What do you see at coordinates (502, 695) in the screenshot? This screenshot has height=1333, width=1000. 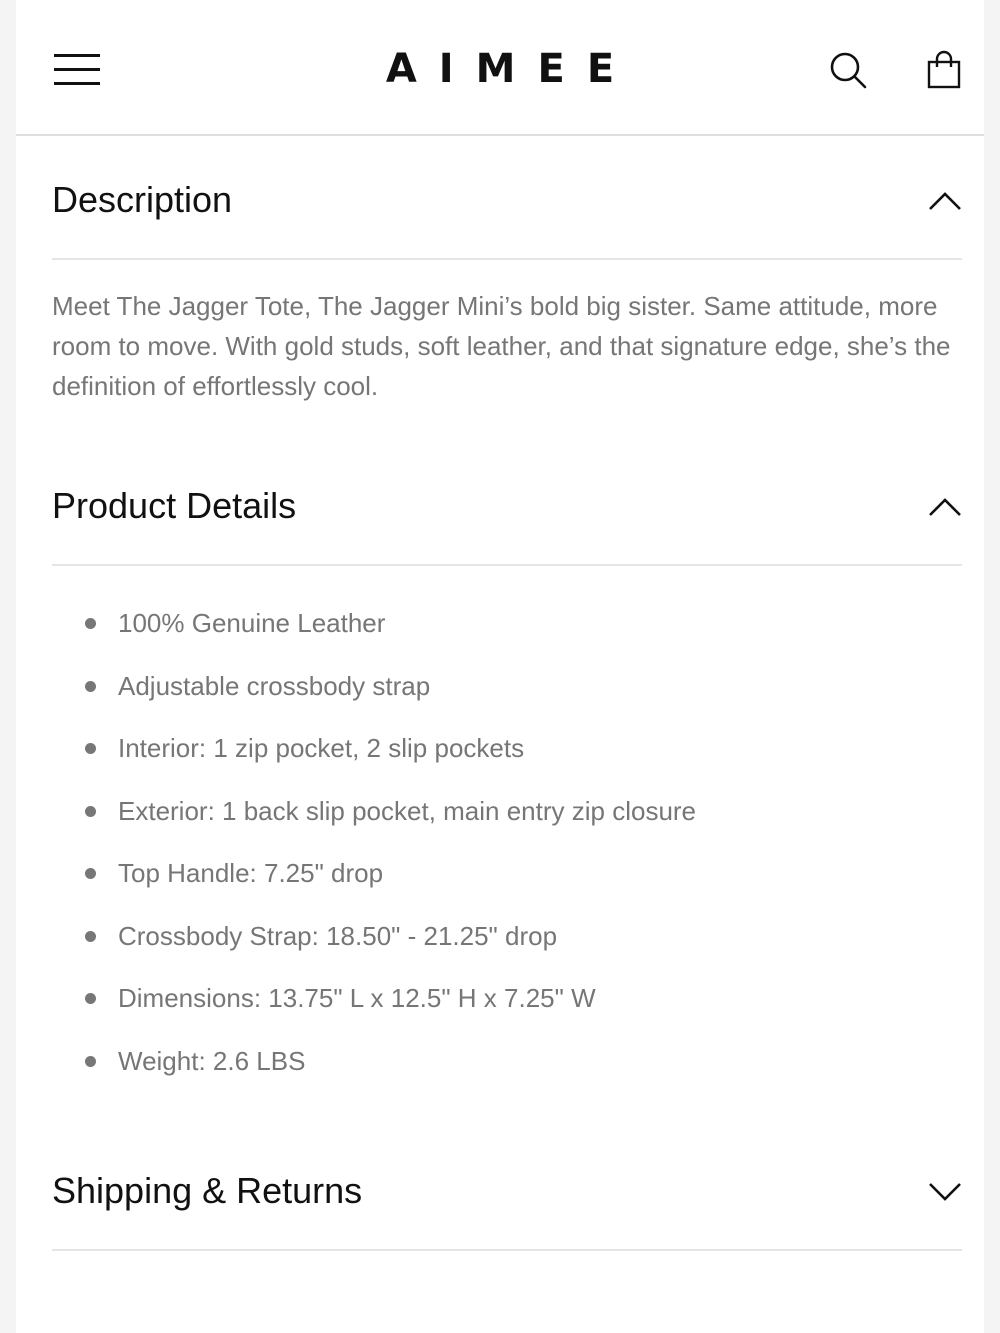 I see `list-item: Adjustable crossbody strap` at bounding box center [502, 695].